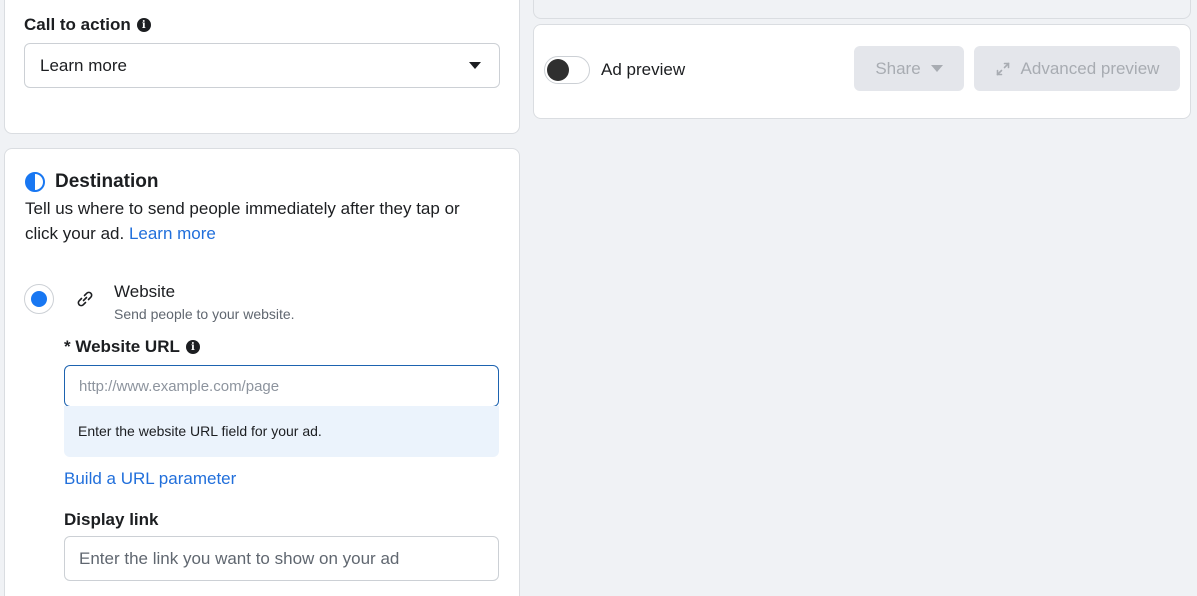 Image resolution: width=1197 pixels, height=596 pixels. What do you see at coordinates (145, 291) in the screenshot?
I see `website-option-title: Website` at bounding box center [145, 291].